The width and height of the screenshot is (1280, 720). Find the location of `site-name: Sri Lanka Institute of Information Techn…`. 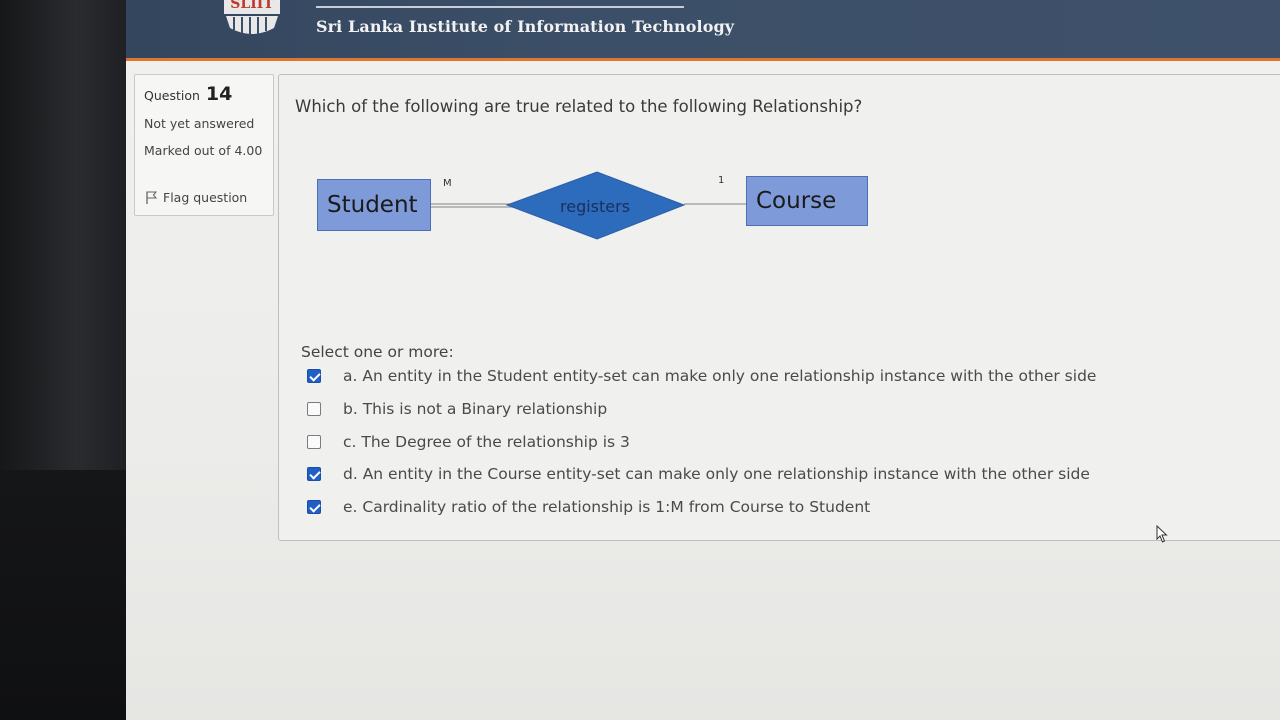

site-name: Sri Lanka Institute of Information Techn… is located at coordinates (525, 26).